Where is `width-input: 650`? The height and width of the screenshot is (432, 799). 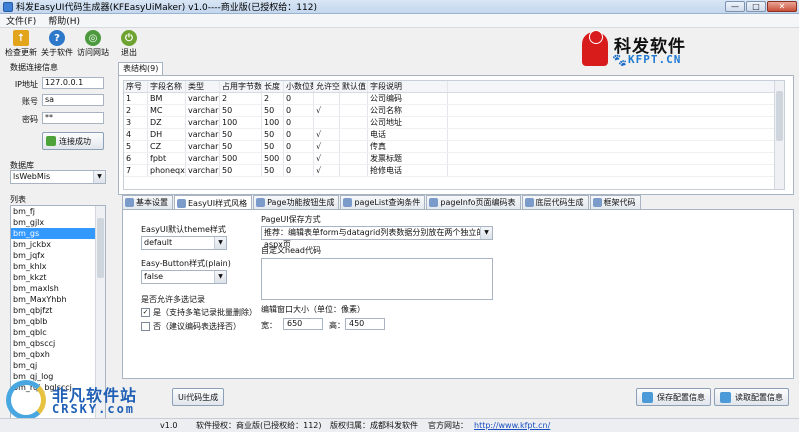 width-input: 650 is located at coordinates (303, 324).